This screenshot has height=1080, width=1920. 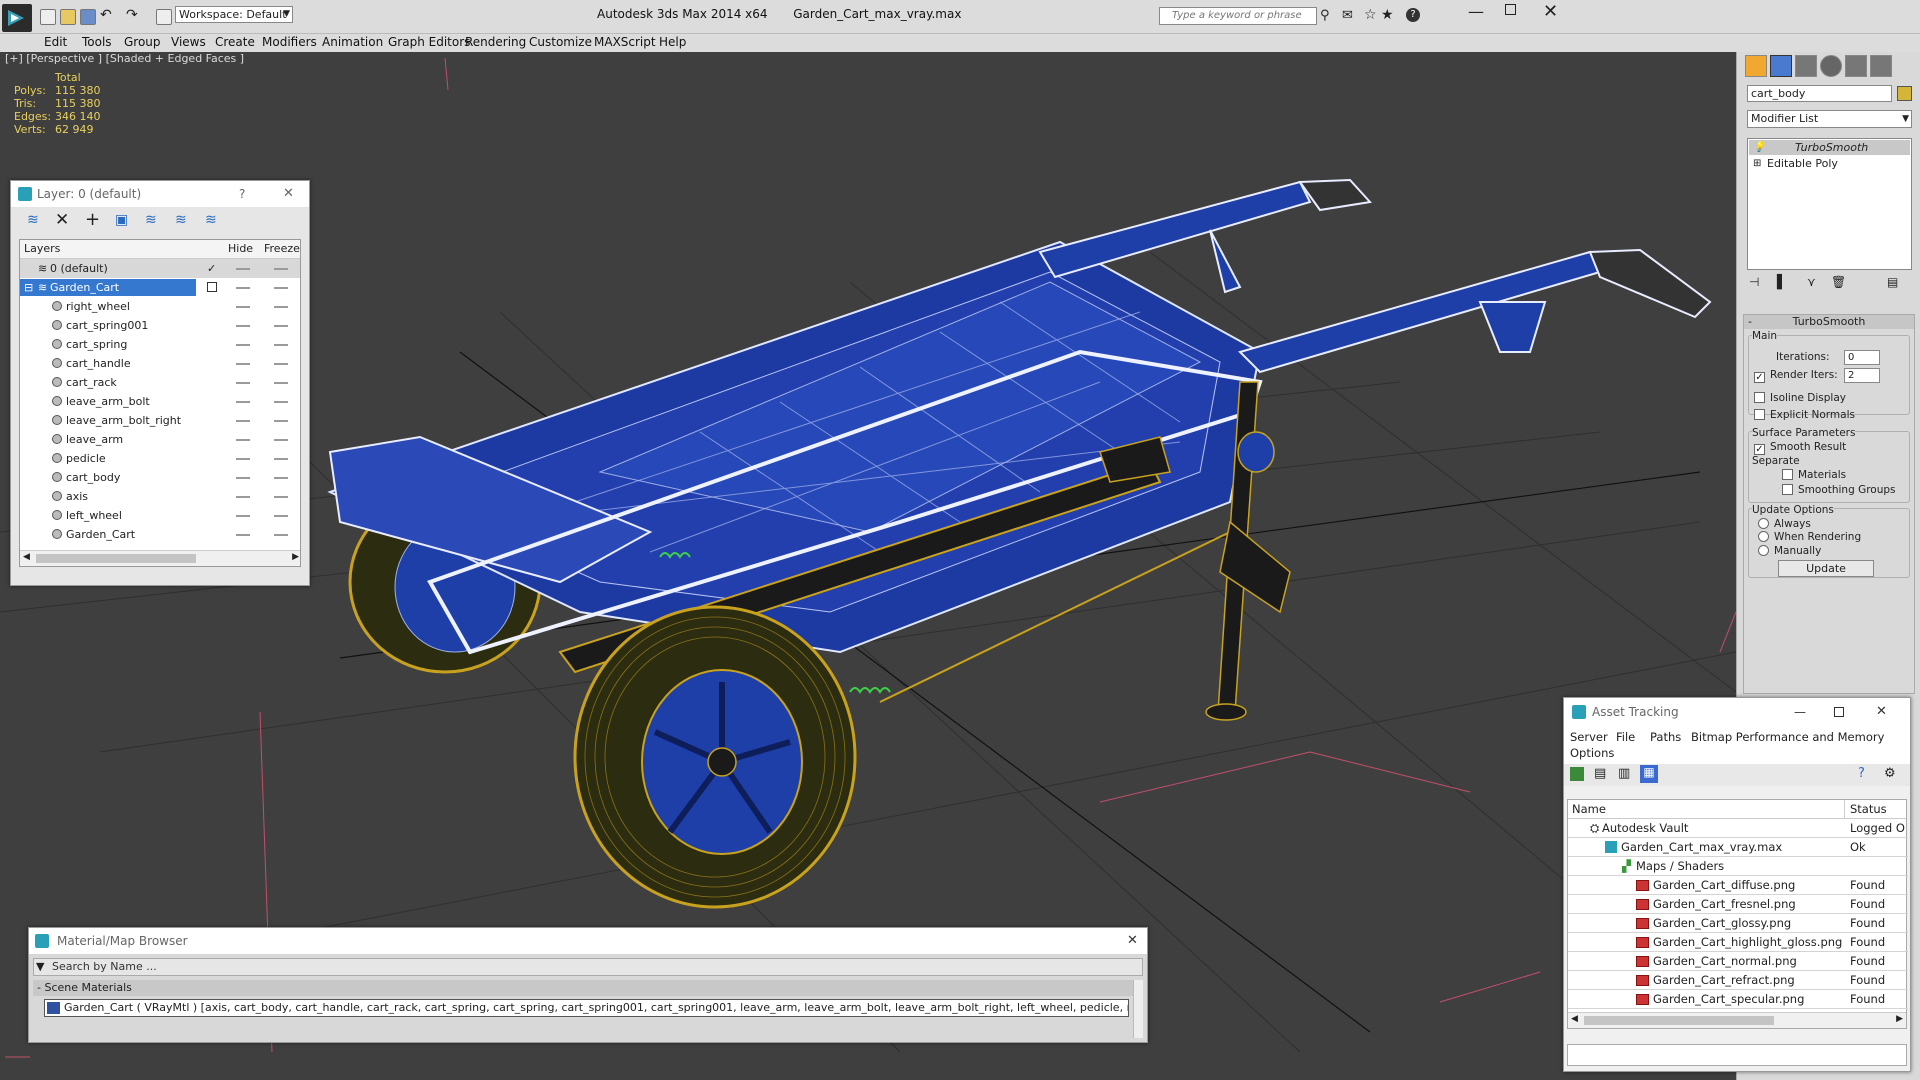 What do you see at coordinates (1754, 282) in the screenshot?
I see `pin-stack-icon: ⊣` at bounding box center [1754, 282].